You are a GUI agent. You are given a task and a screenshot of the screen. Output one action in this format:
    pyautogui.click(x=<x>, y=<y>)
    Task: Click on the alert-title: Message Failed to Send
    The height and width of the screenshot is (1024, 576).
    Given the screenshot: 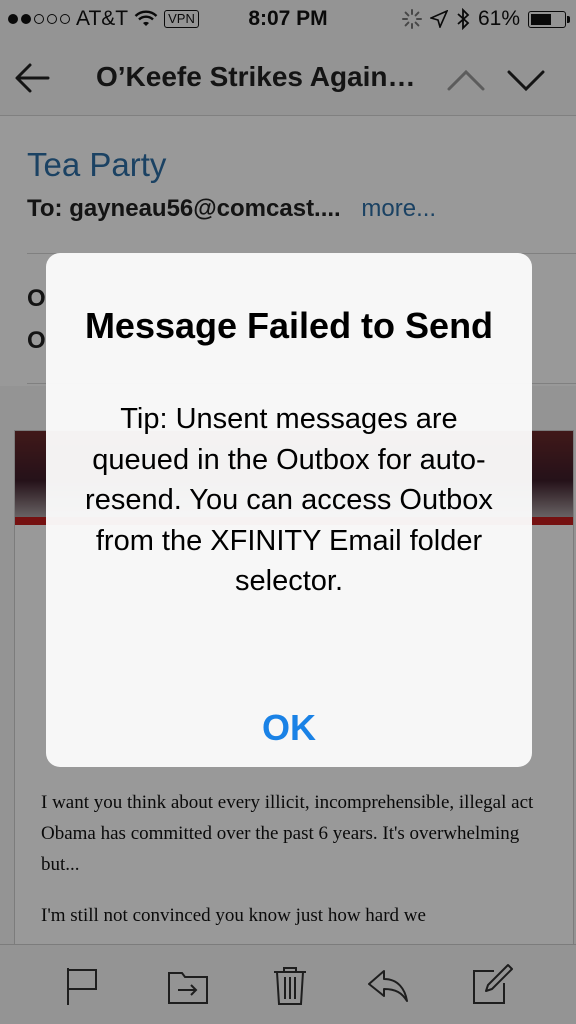 What is the action you would take?
    pyautogui.click(x=289, y=325)
    